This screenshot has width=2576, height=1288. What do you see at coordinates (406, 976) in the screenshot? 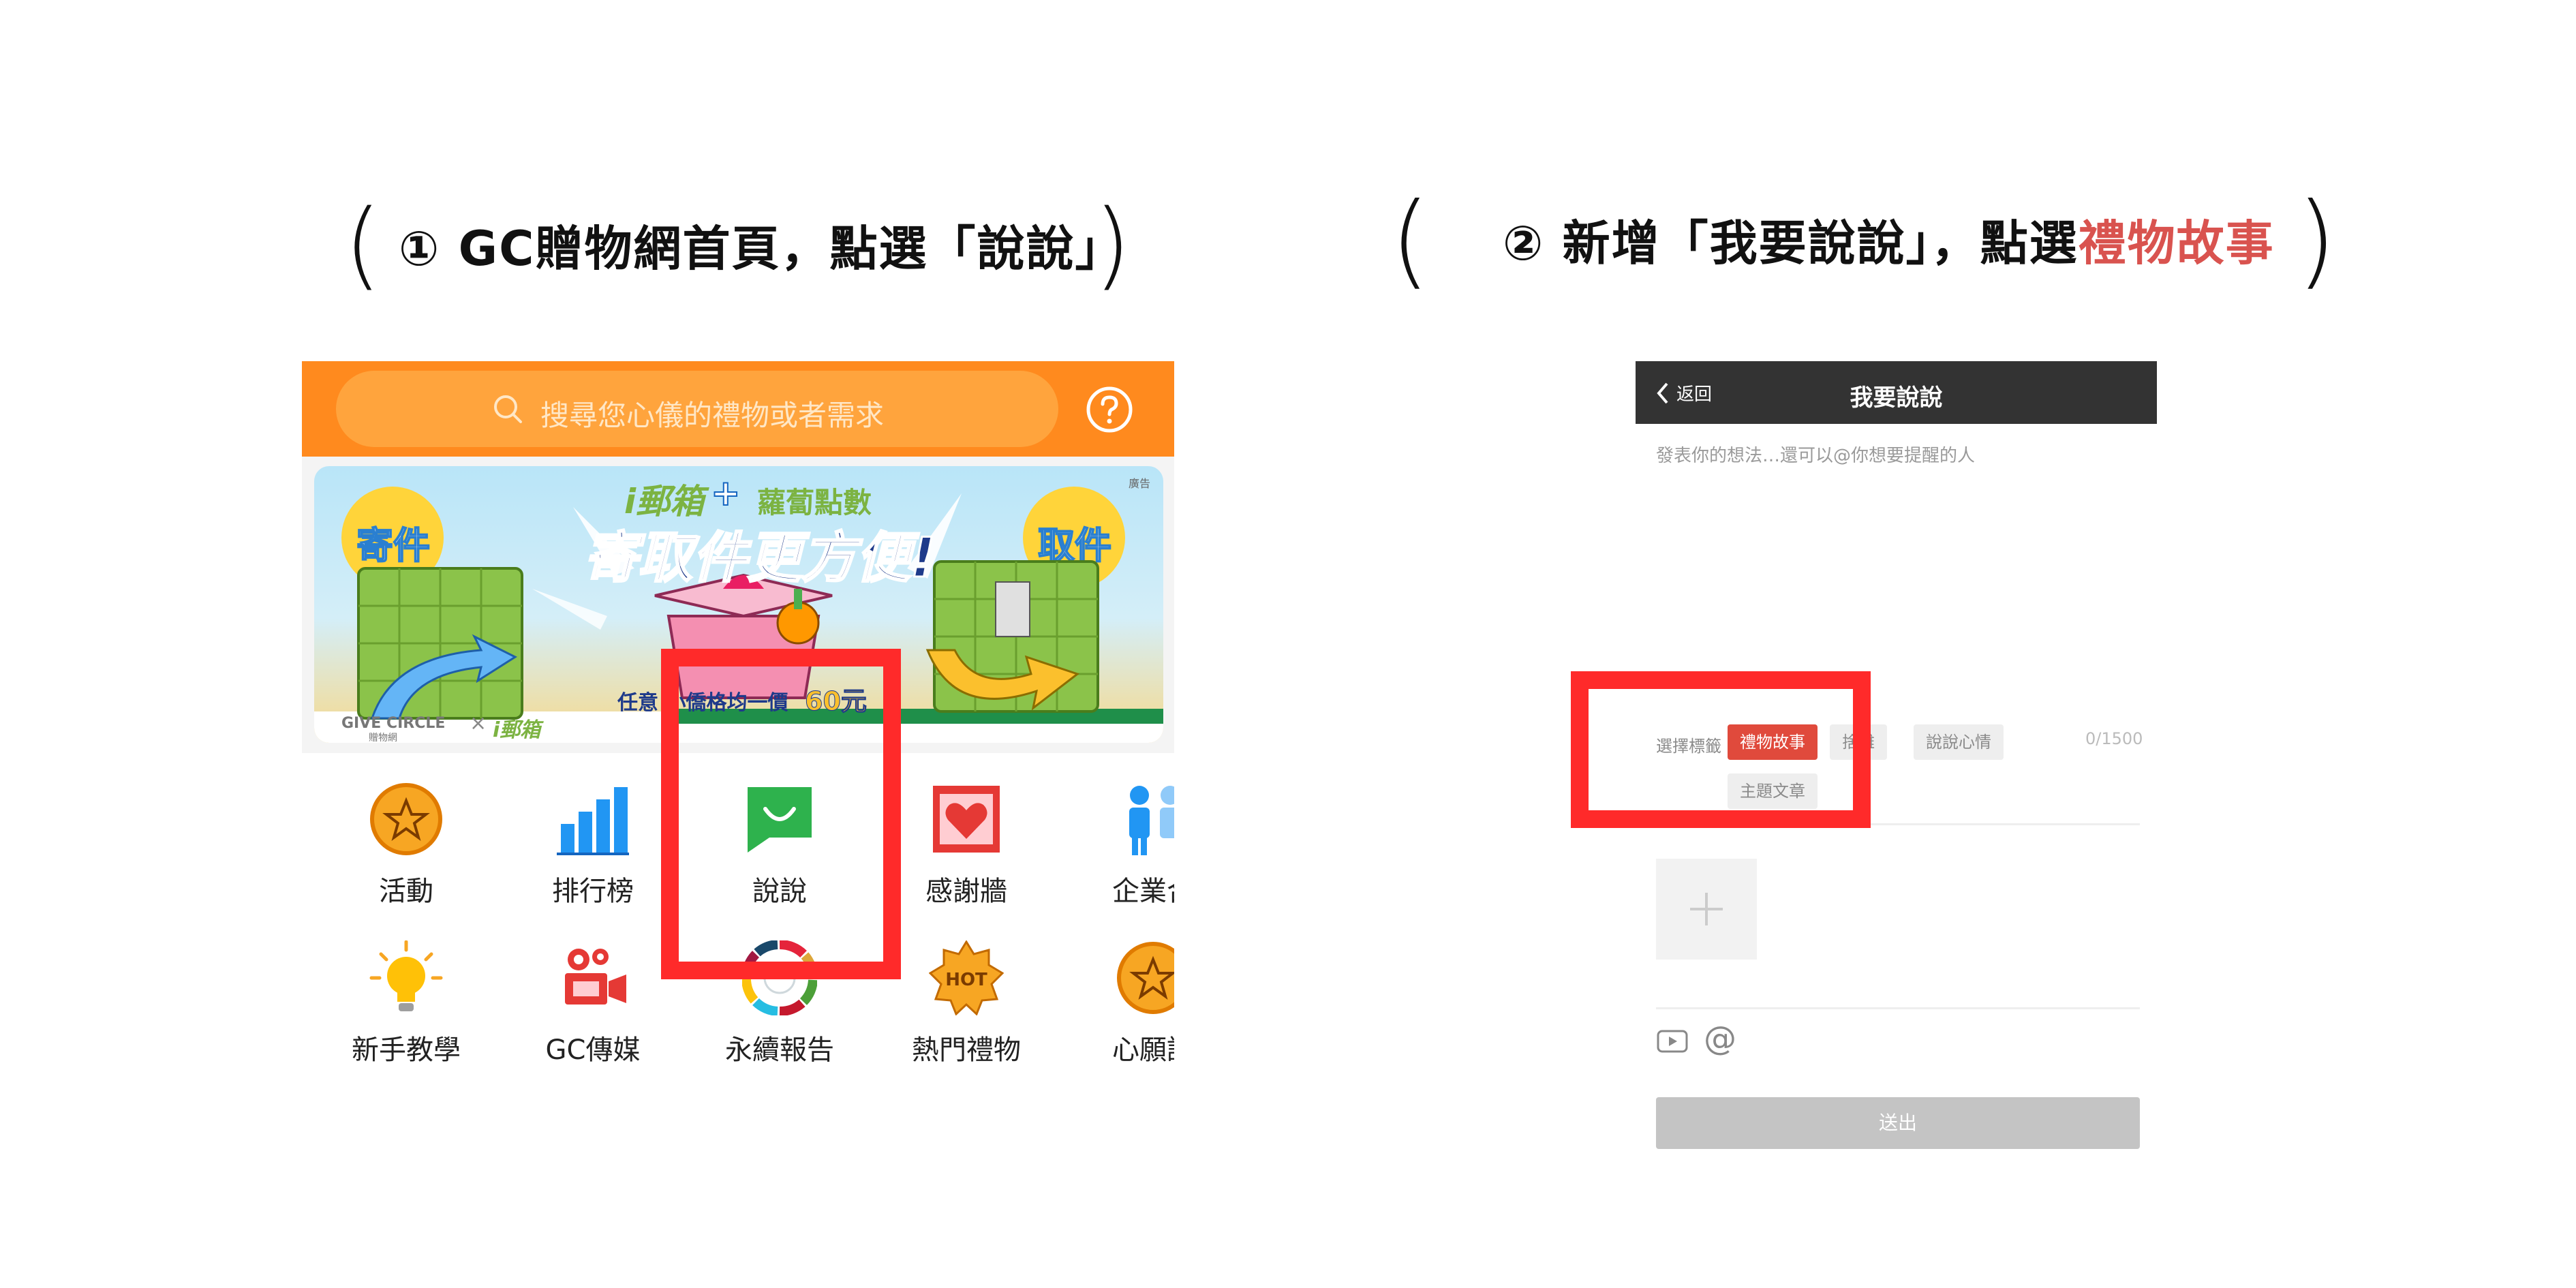
I see `lightbulb-icon` at bounding box center [406, 976].